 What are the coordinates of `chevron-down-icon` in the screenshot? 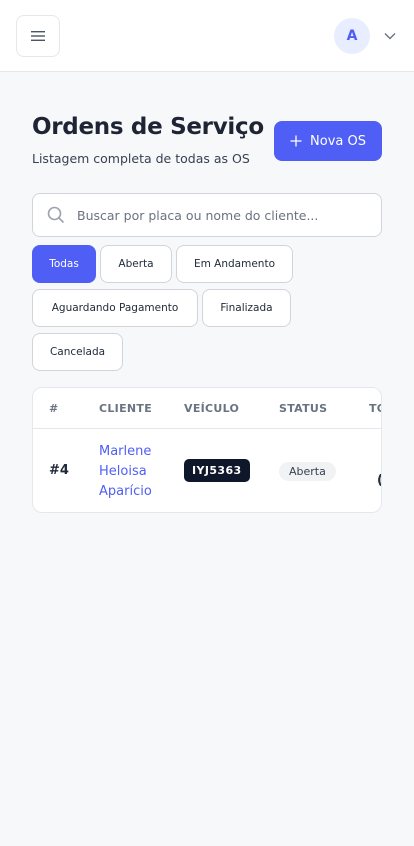 It's located at (390, 36).